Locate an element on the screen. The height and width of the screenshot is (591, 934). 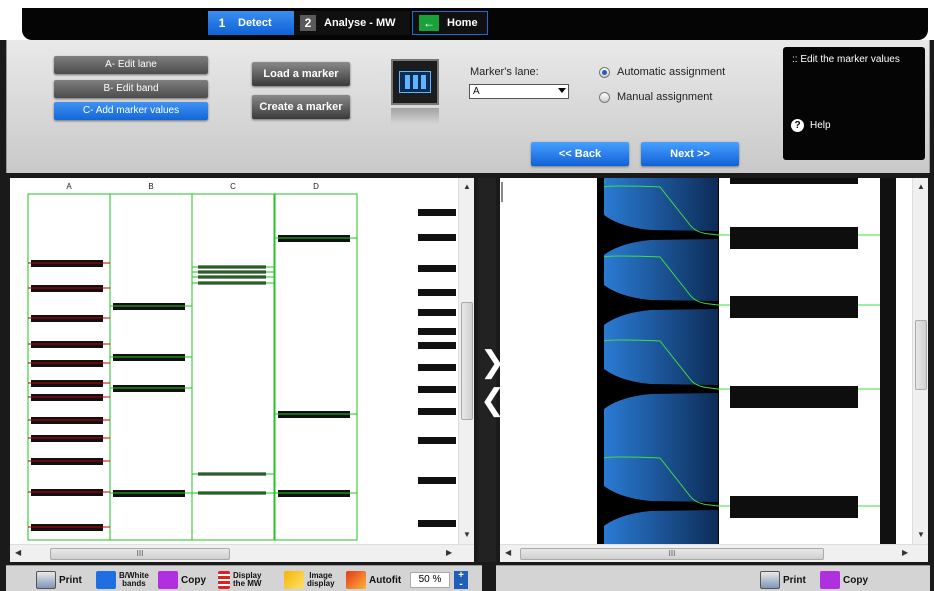
bw-bands-button: B/White bands is located at coordinates (122, 580).